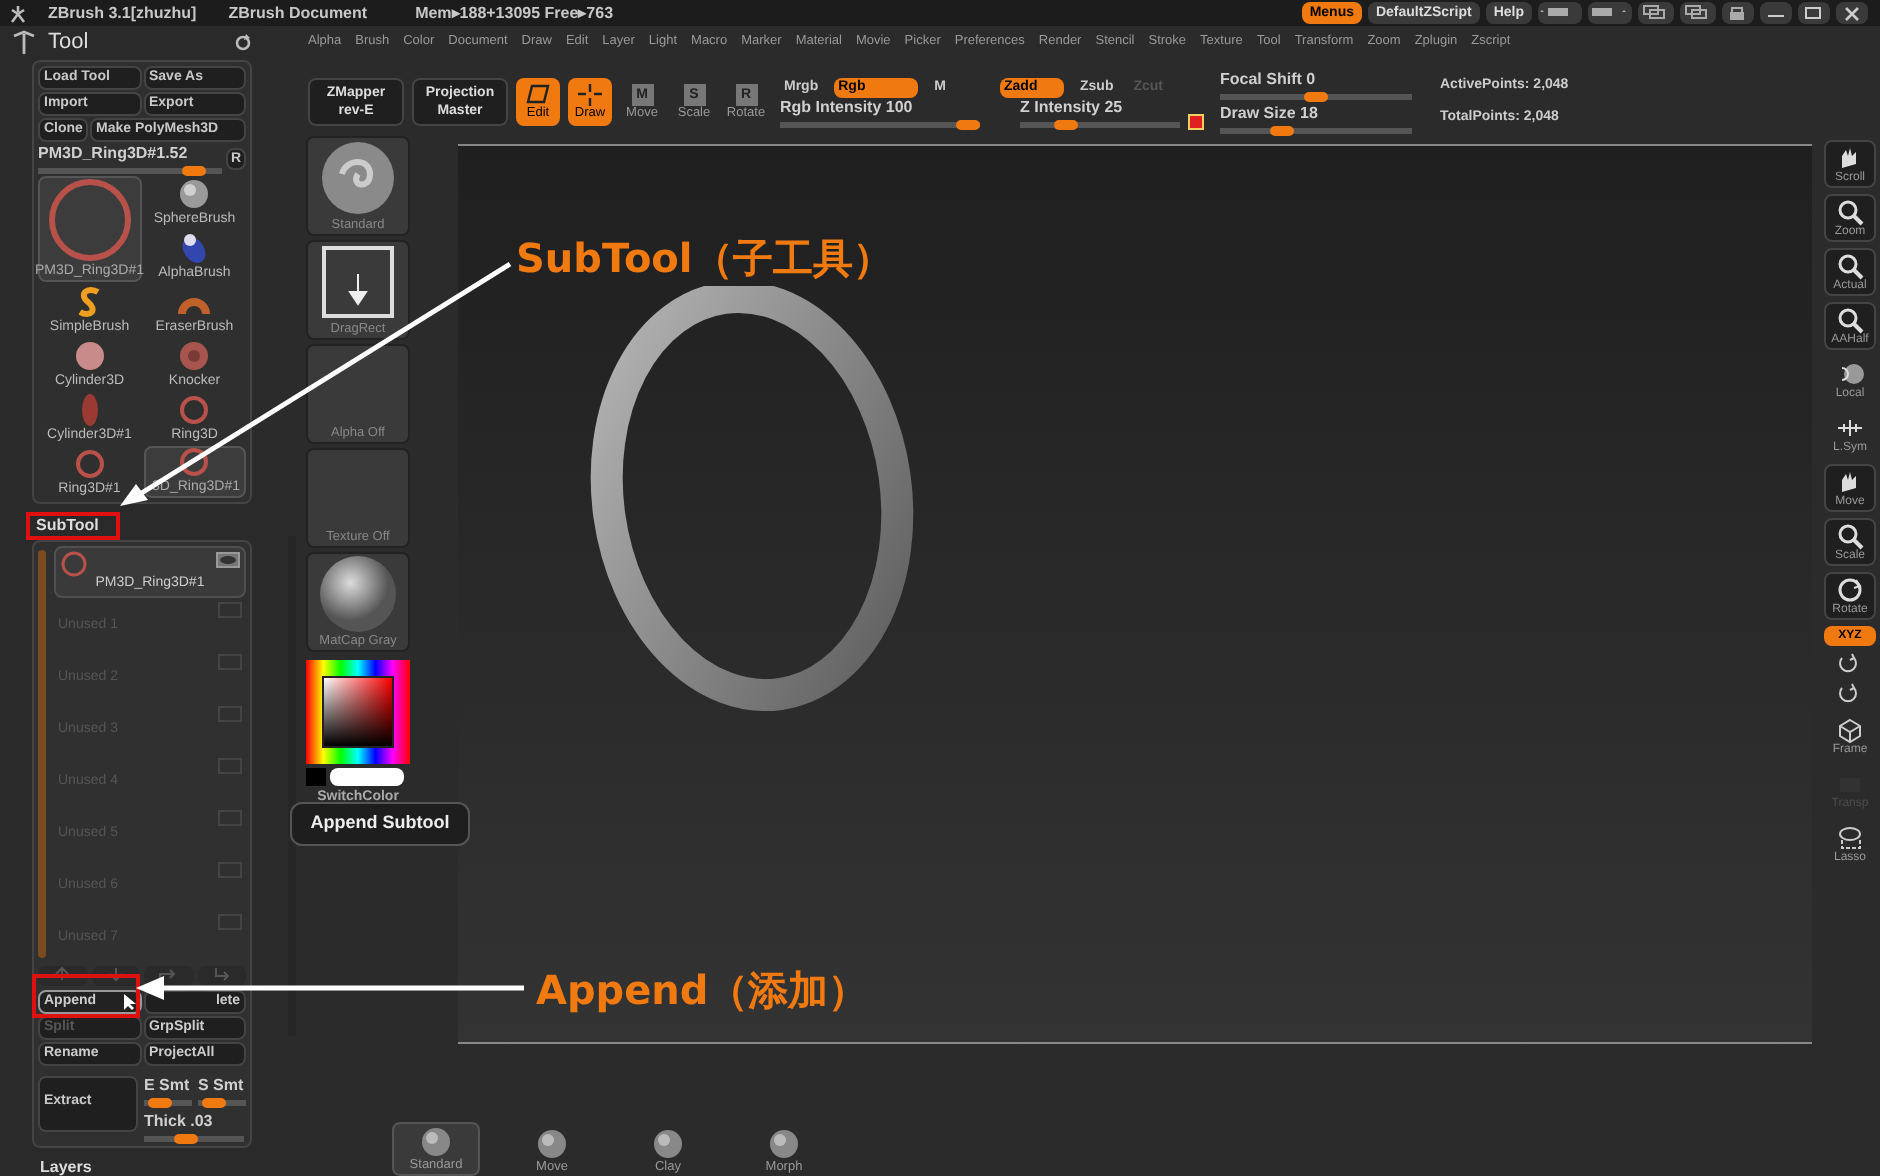 The width and height of the screenshot is (1880, 1176). What do you see at coordinates (1850, 837) in the screenshot?
I see `lasso-icon` at bounding box center [1850, 837].